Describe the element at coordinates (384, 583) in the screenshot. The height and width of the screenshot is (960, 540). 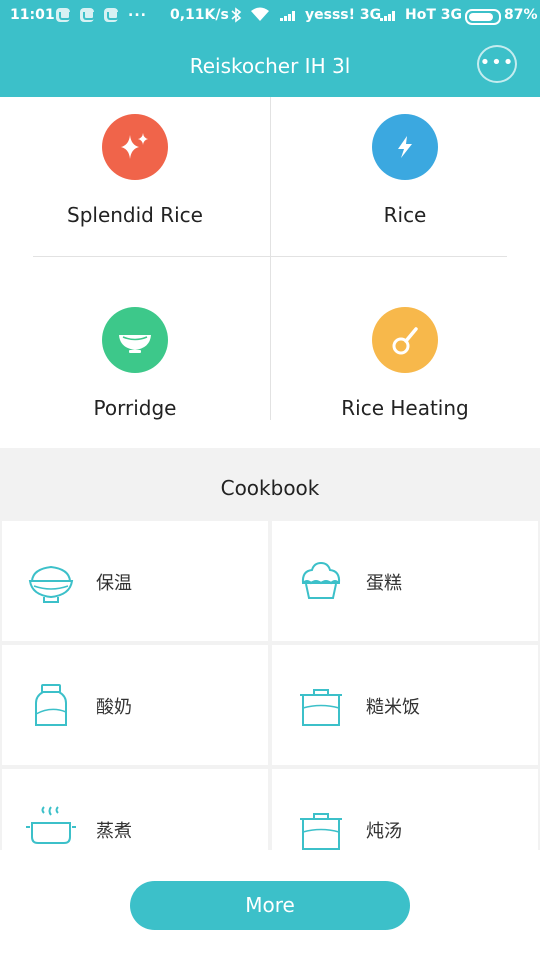
I see `cookbook-item-label: 蛋糕` at that location.